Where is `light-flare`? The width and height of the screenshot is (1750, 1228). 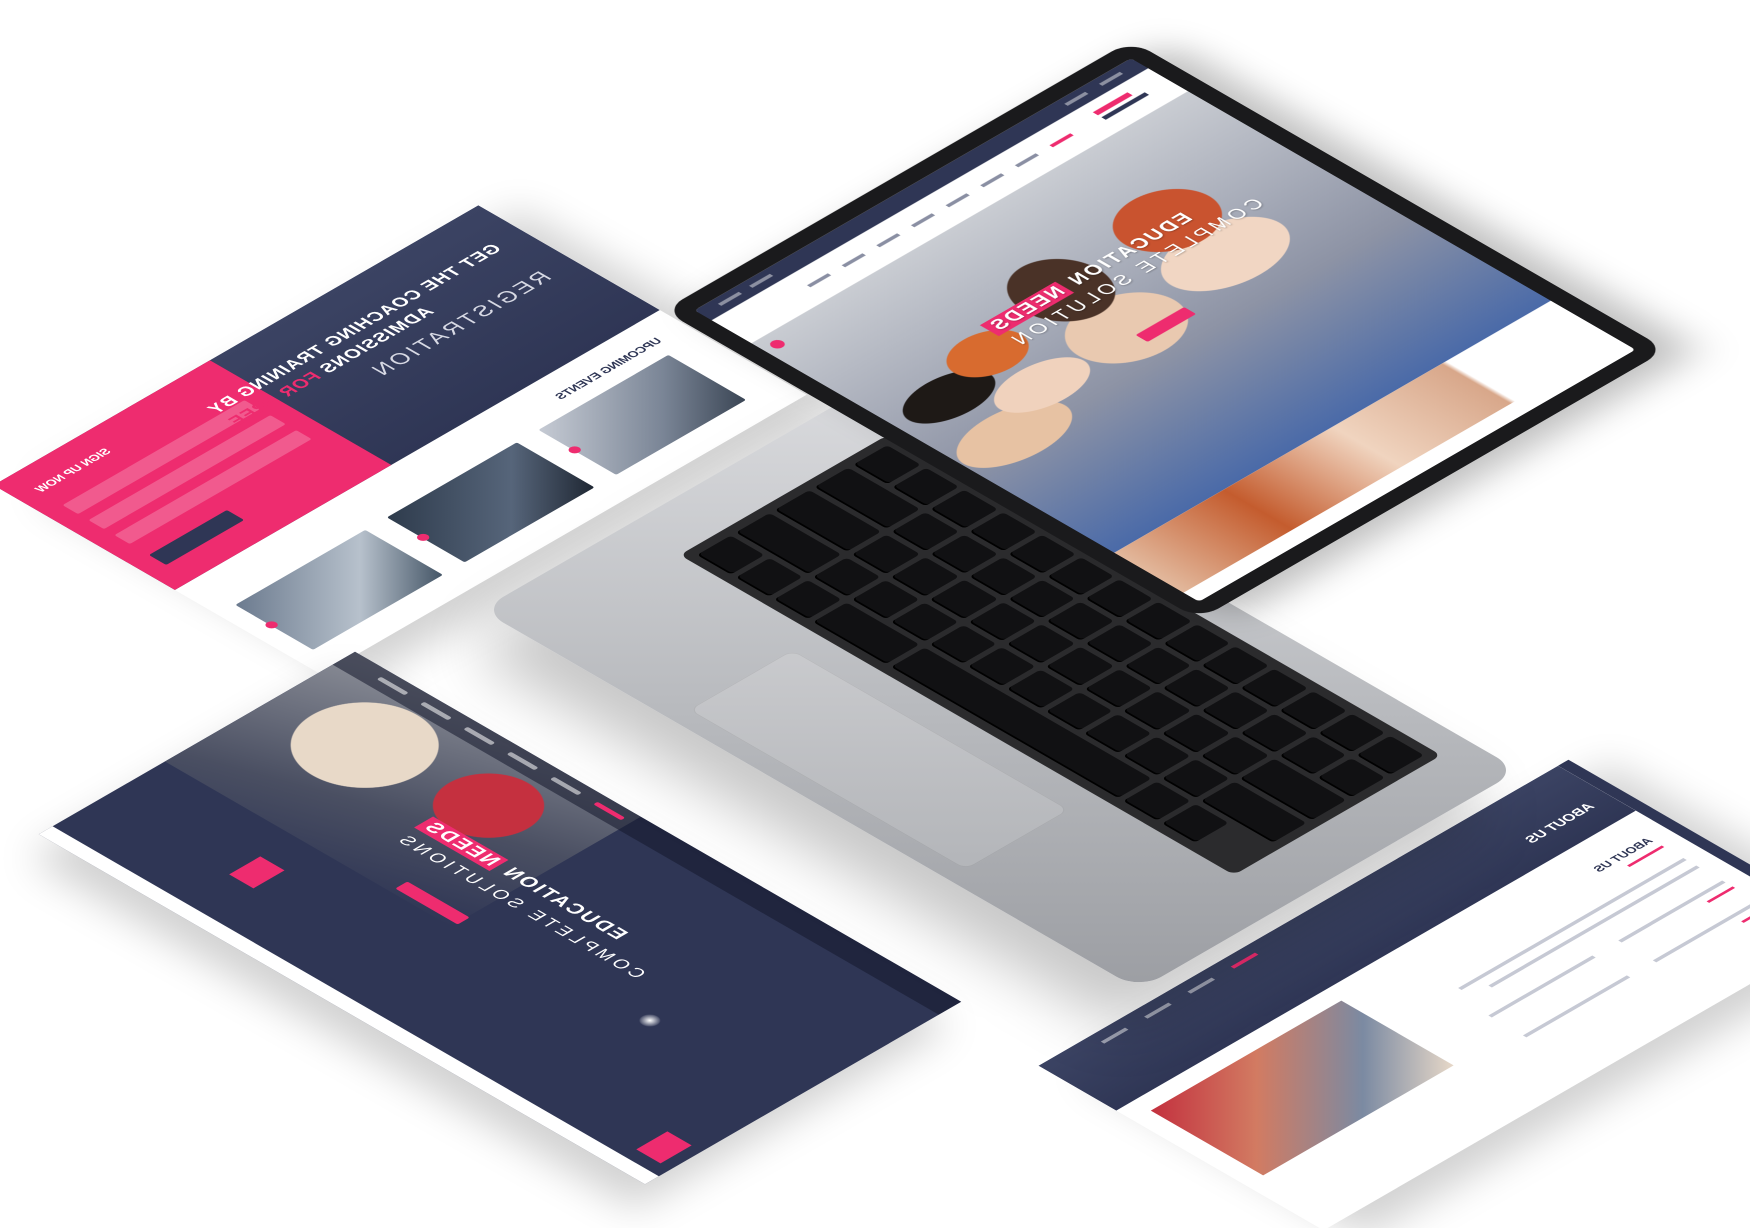
light-flare is located at coordinates (650, 1020).